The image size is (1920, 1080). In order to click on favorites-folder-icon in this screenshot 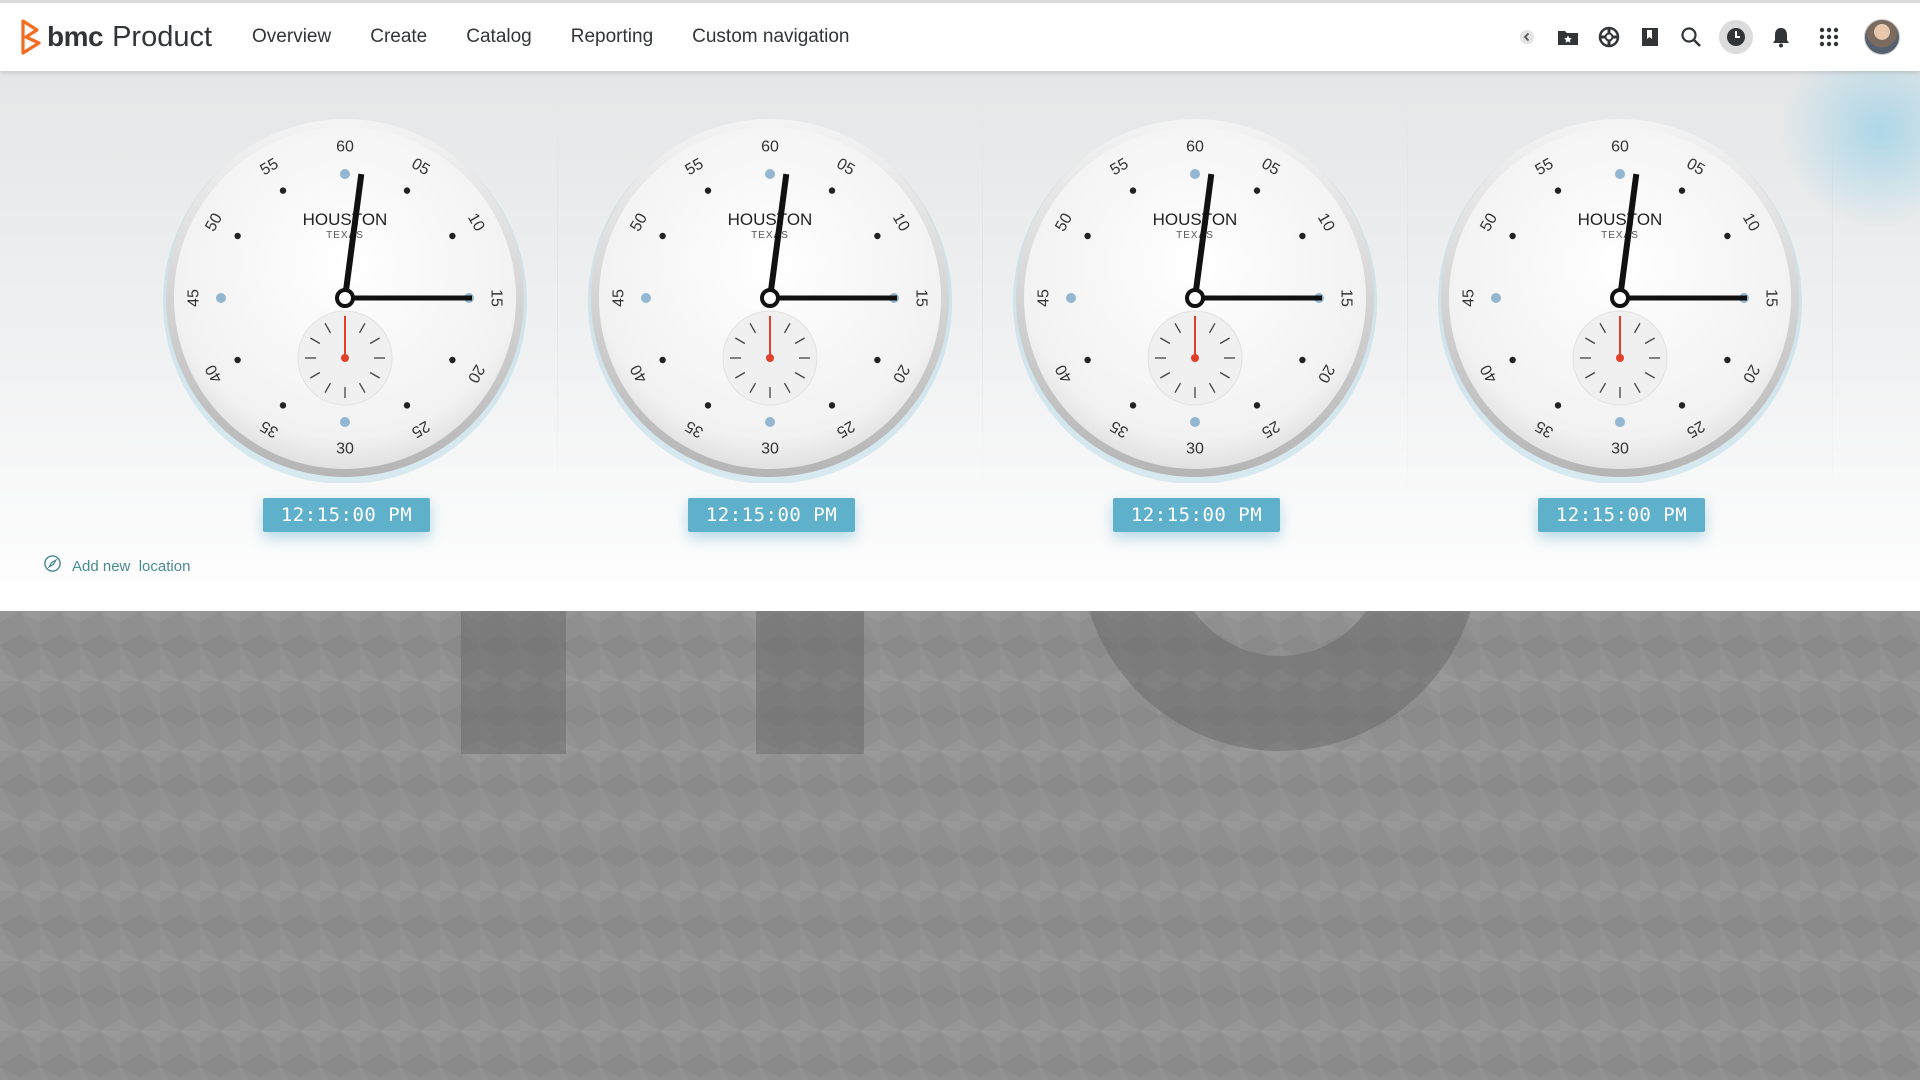, I will do `click(1568, 37)`.